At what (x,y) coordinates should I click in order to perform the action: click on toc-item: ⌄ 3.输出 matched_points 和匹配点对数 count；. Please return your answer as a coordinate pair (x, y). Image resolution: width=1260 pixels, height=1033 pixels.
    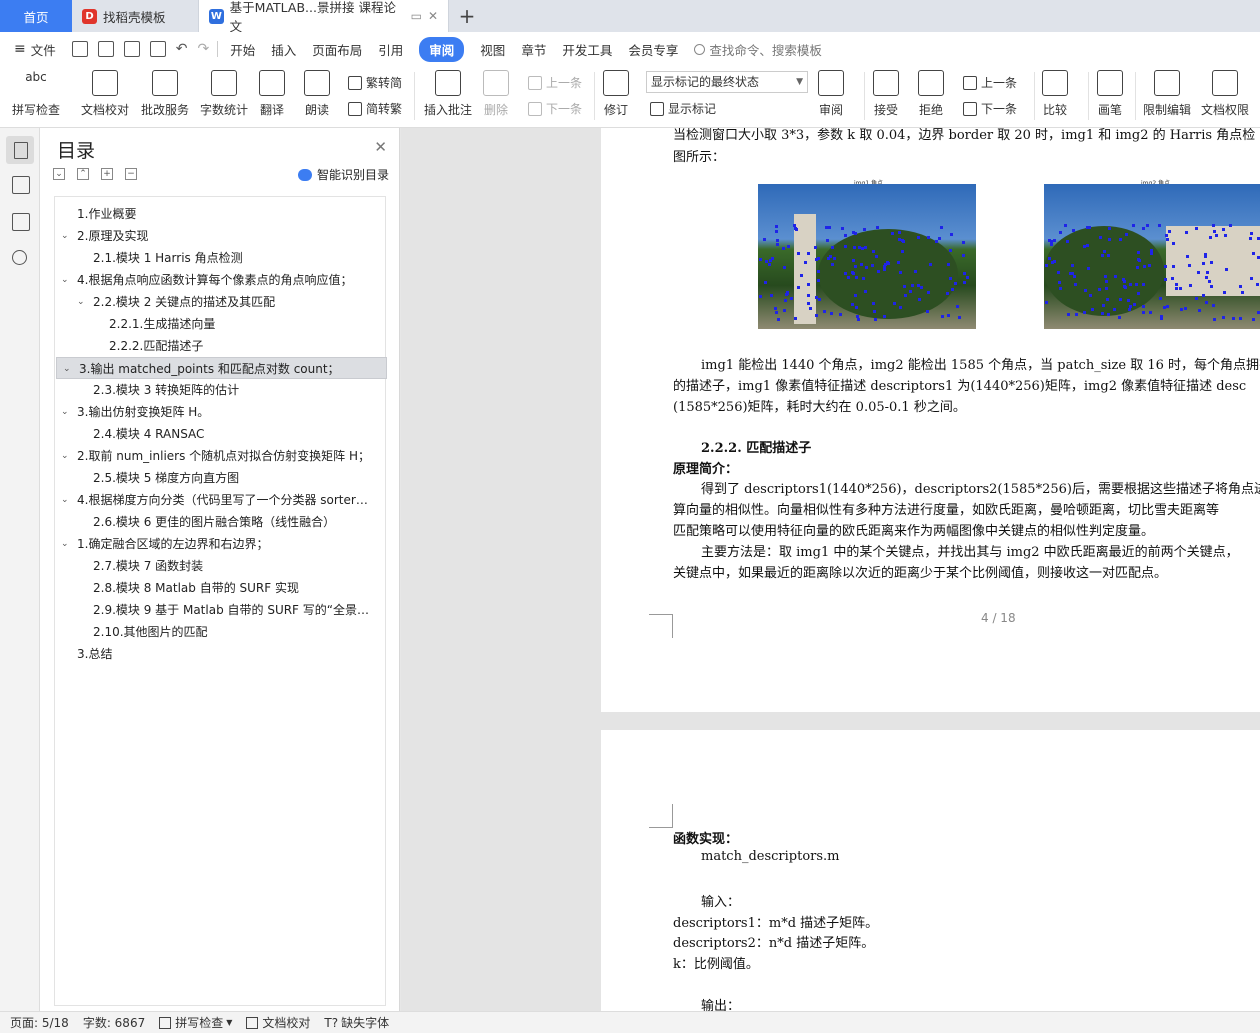
    Looking at the image, I should click on (221, 368).